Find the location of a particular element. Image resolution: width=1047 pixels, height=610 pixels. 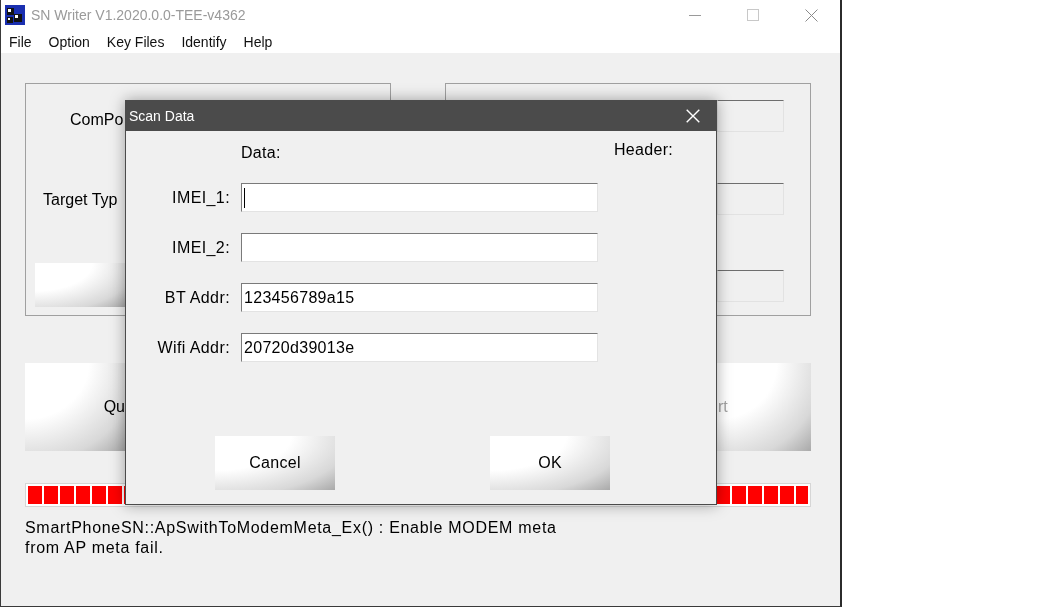

column-header: Data: is located at coordinates (261, 152).